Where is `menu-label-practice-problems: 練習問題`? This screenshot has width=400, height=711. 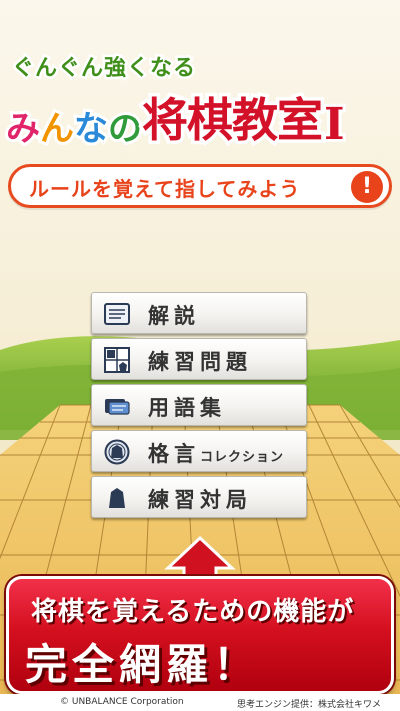
menu-label-practice-problems: 練習問題 is located at coordinates (200, 362).